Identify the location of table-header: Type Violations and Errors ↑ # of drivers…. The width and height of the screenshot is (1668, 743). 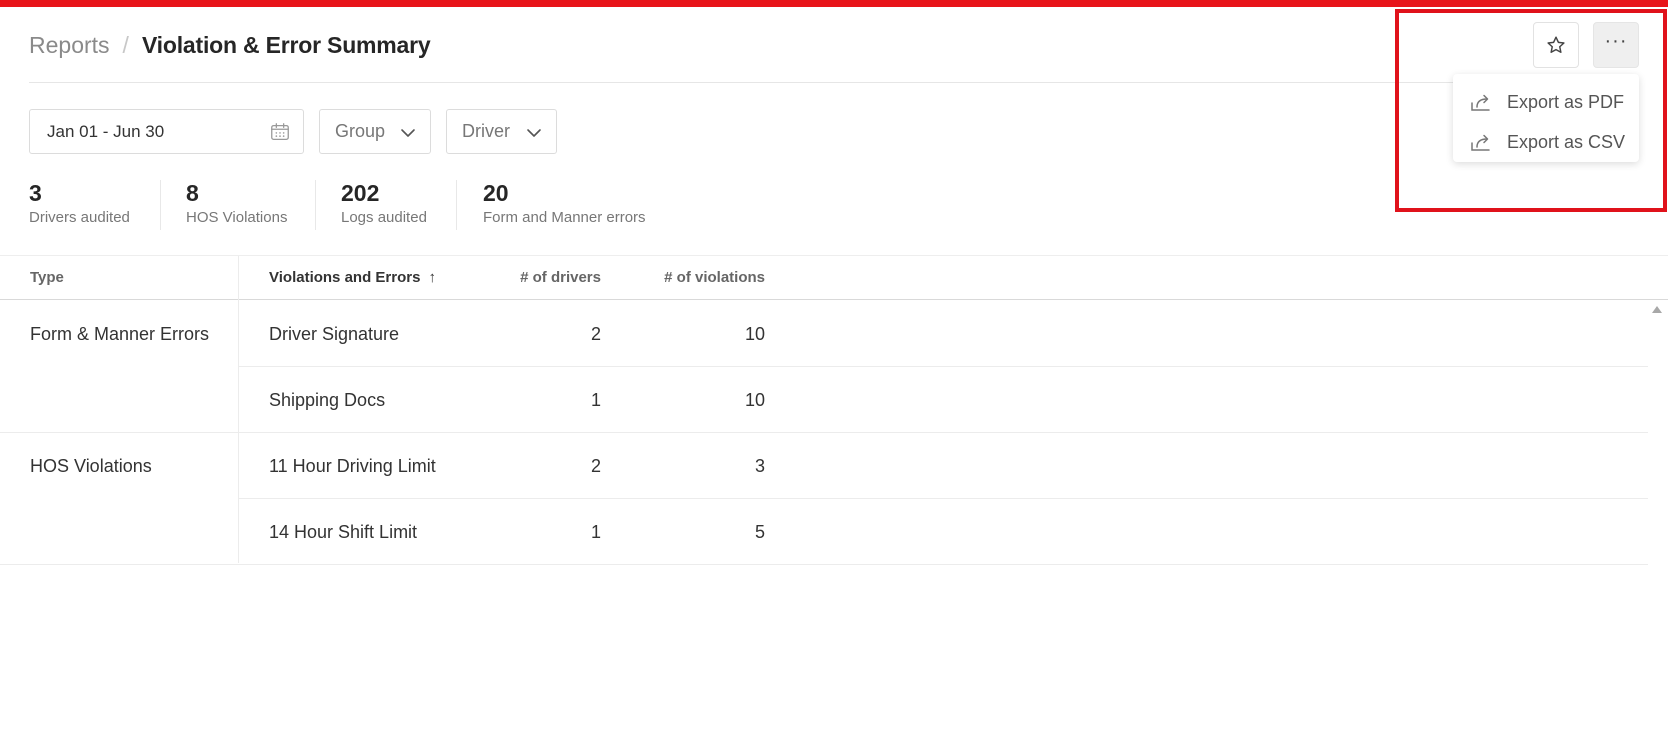
(834, 278).